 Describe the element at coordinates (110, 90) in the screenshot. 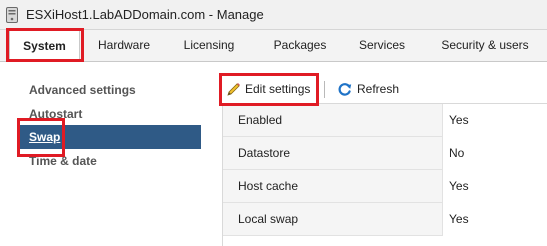

I see `sidebar-item-advanced-settings: Advanced settings` at that location.